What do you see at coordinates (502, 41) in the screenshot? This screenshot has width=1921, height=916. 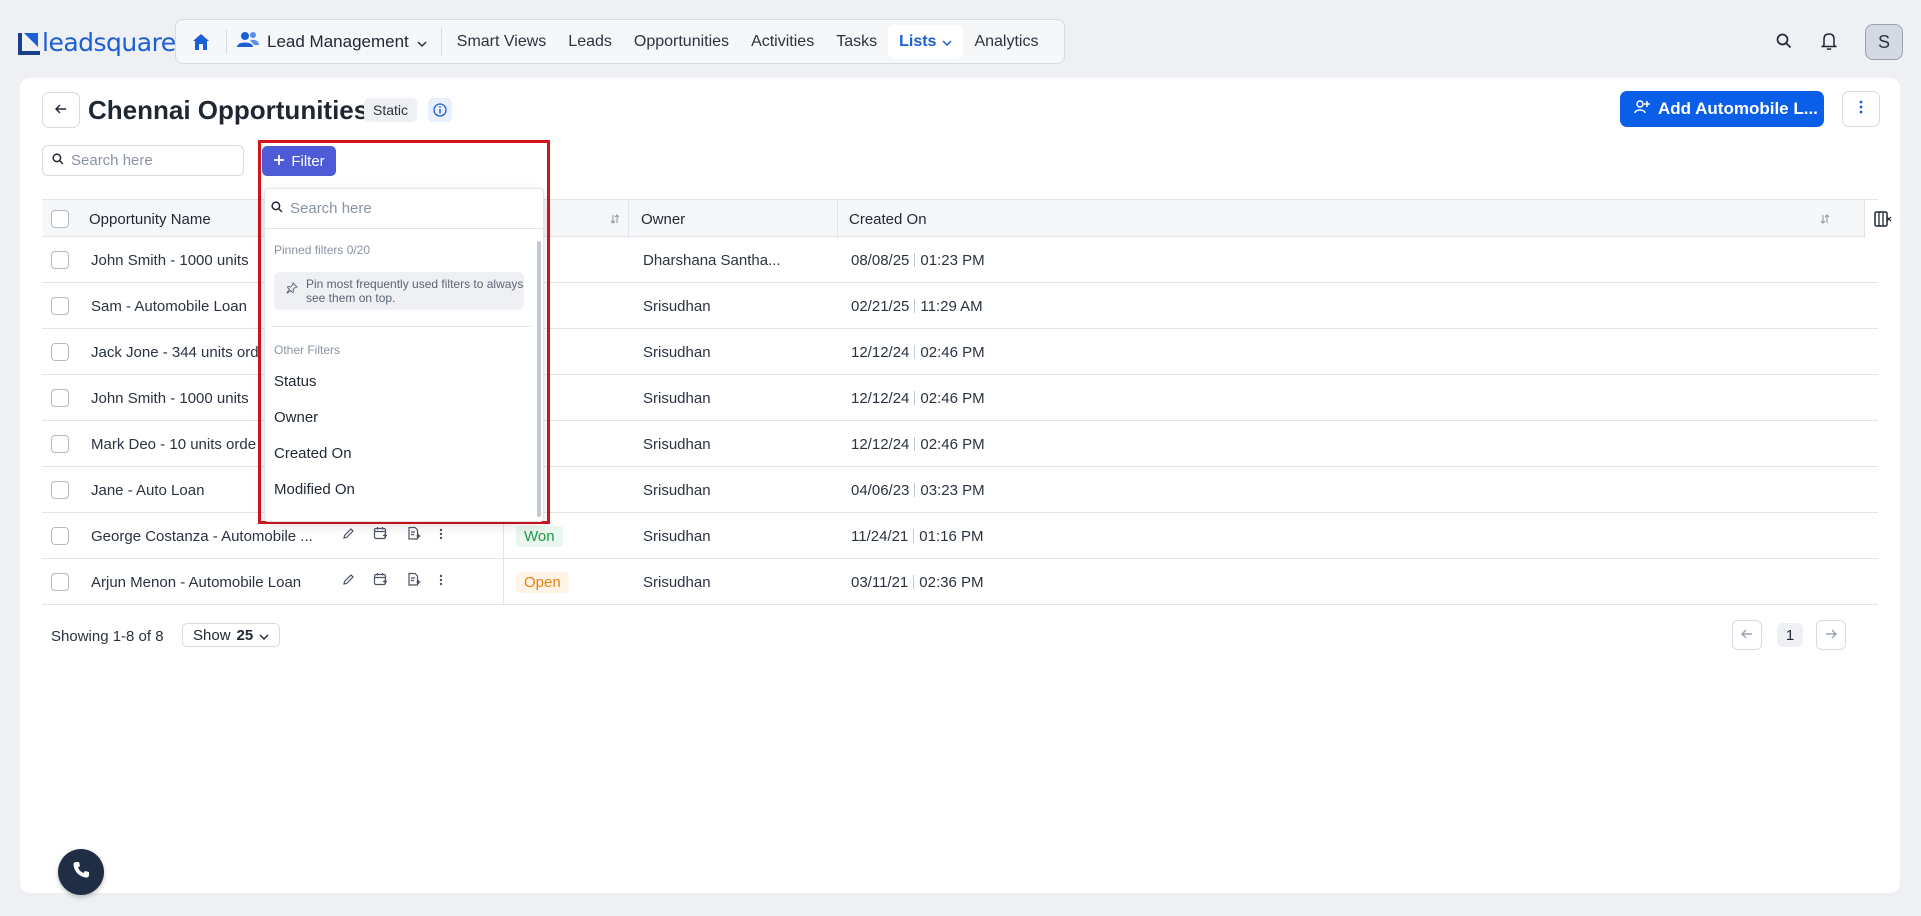 I see `nav-smart-views: Smart Views` at bounding box center [502, 41].